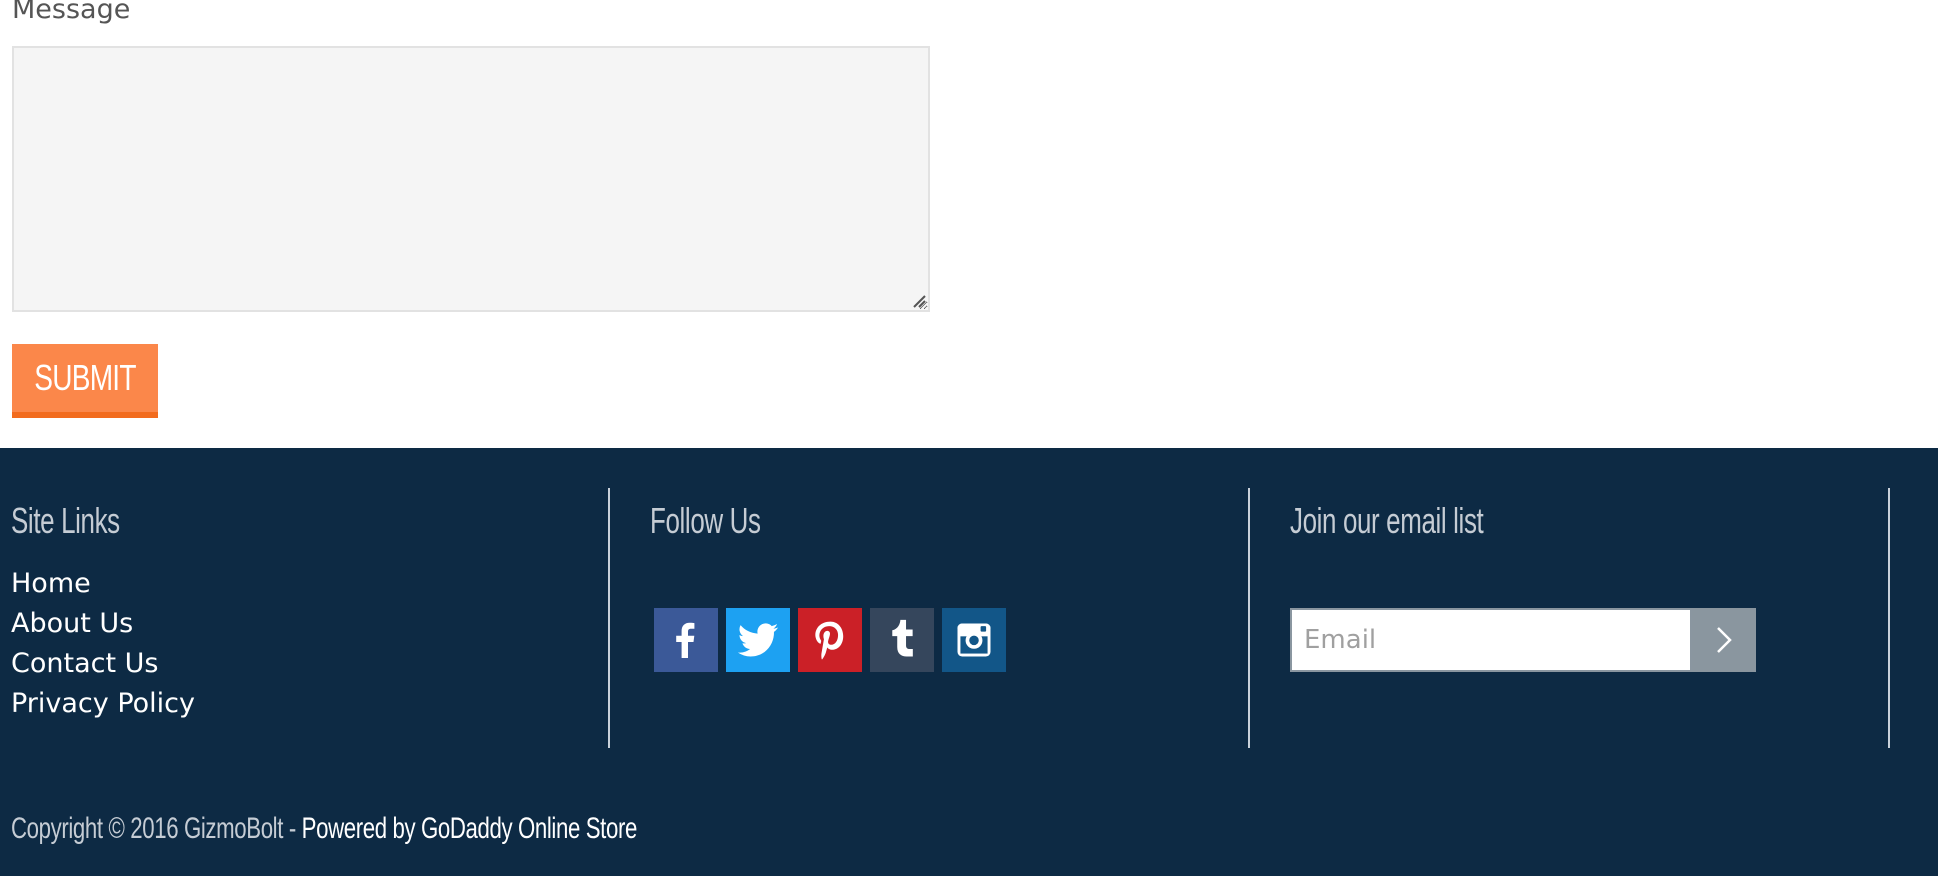 This screenshot has height=876, width=1938. Describe the element at coordinates (51, 583) in the screenshot. I see `link-home: Home` at that location.